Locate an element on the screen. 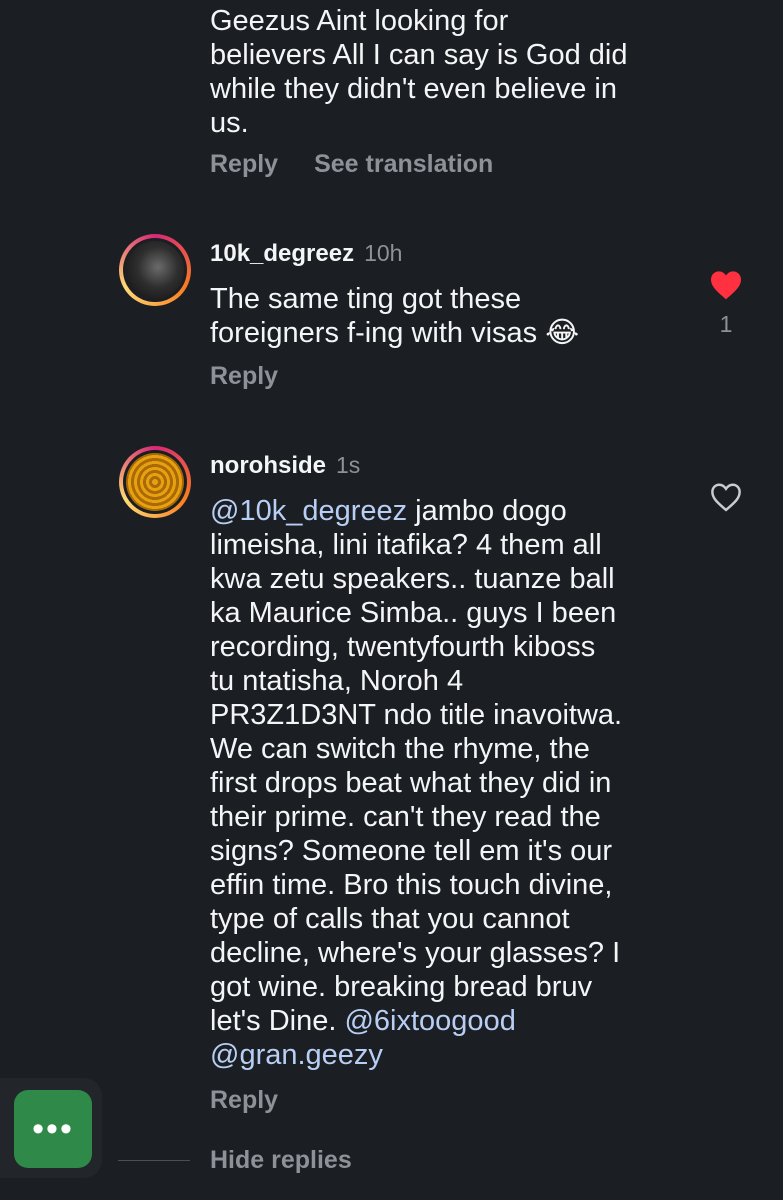  avatar-image is located at coordinates (155, 482).